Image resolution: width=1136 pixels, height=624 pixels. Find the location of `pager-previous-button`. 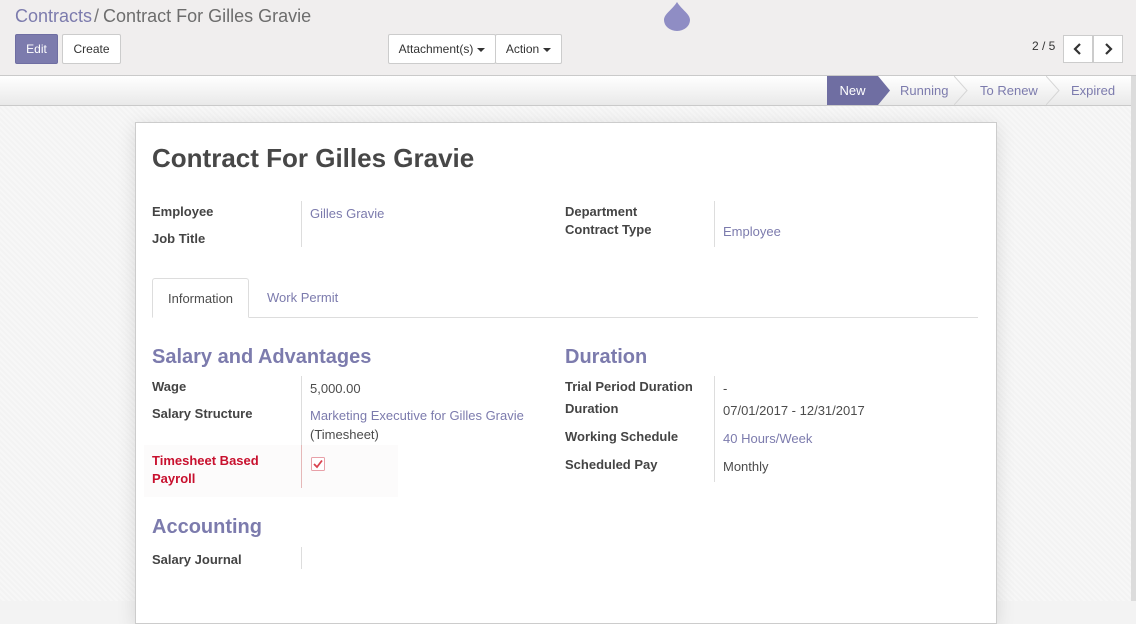

pager-previous-button is located at coordinates (1078, 49).